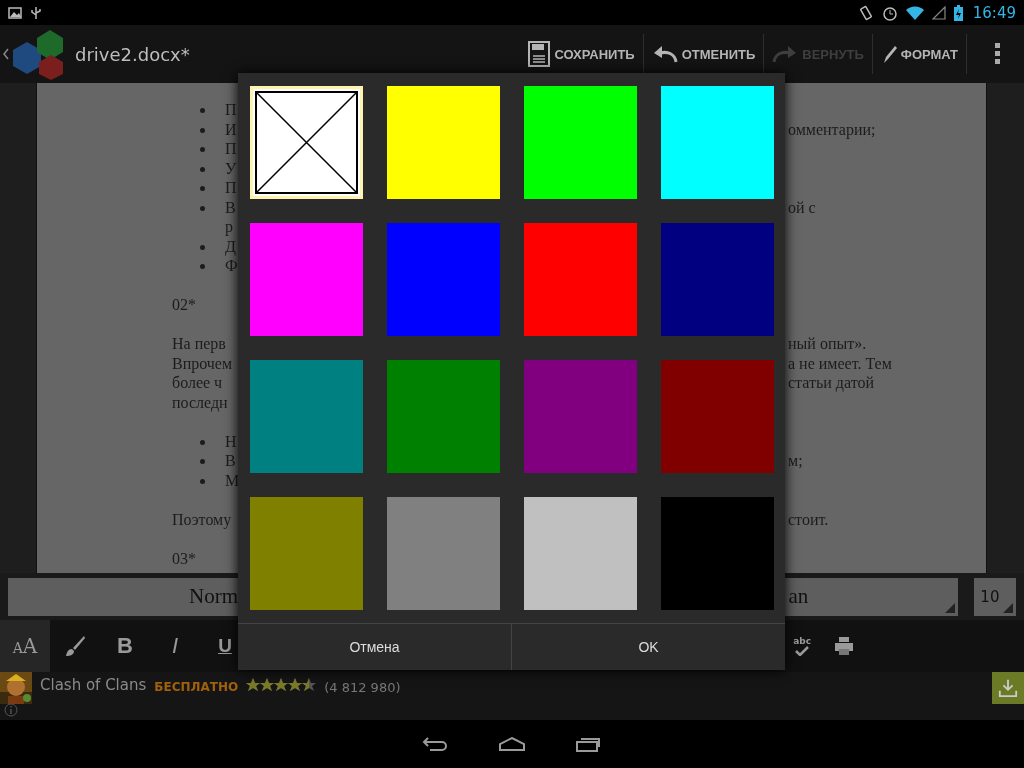 The width and height of the screenshot is (1024, 768). Describe the element at coordinates (196, 687) in the screenshot. I see `price-label: БЕСПЛАТНО` at that location.